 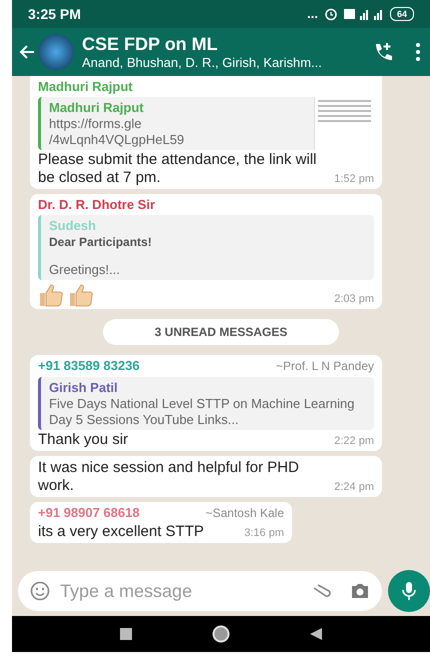 I want to click on sender-alias: ~Prof. L N Pandey, so click(x=324, y=366).